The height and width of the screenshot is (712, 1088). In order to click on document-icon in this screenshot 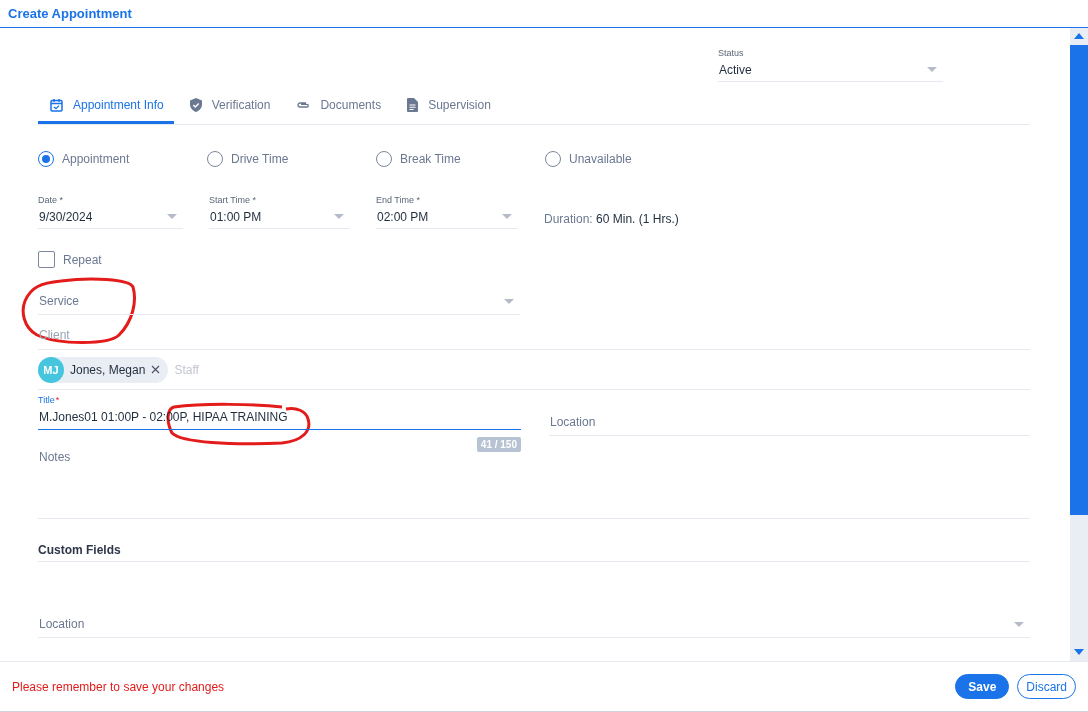, I will do `click(413, 104)`.